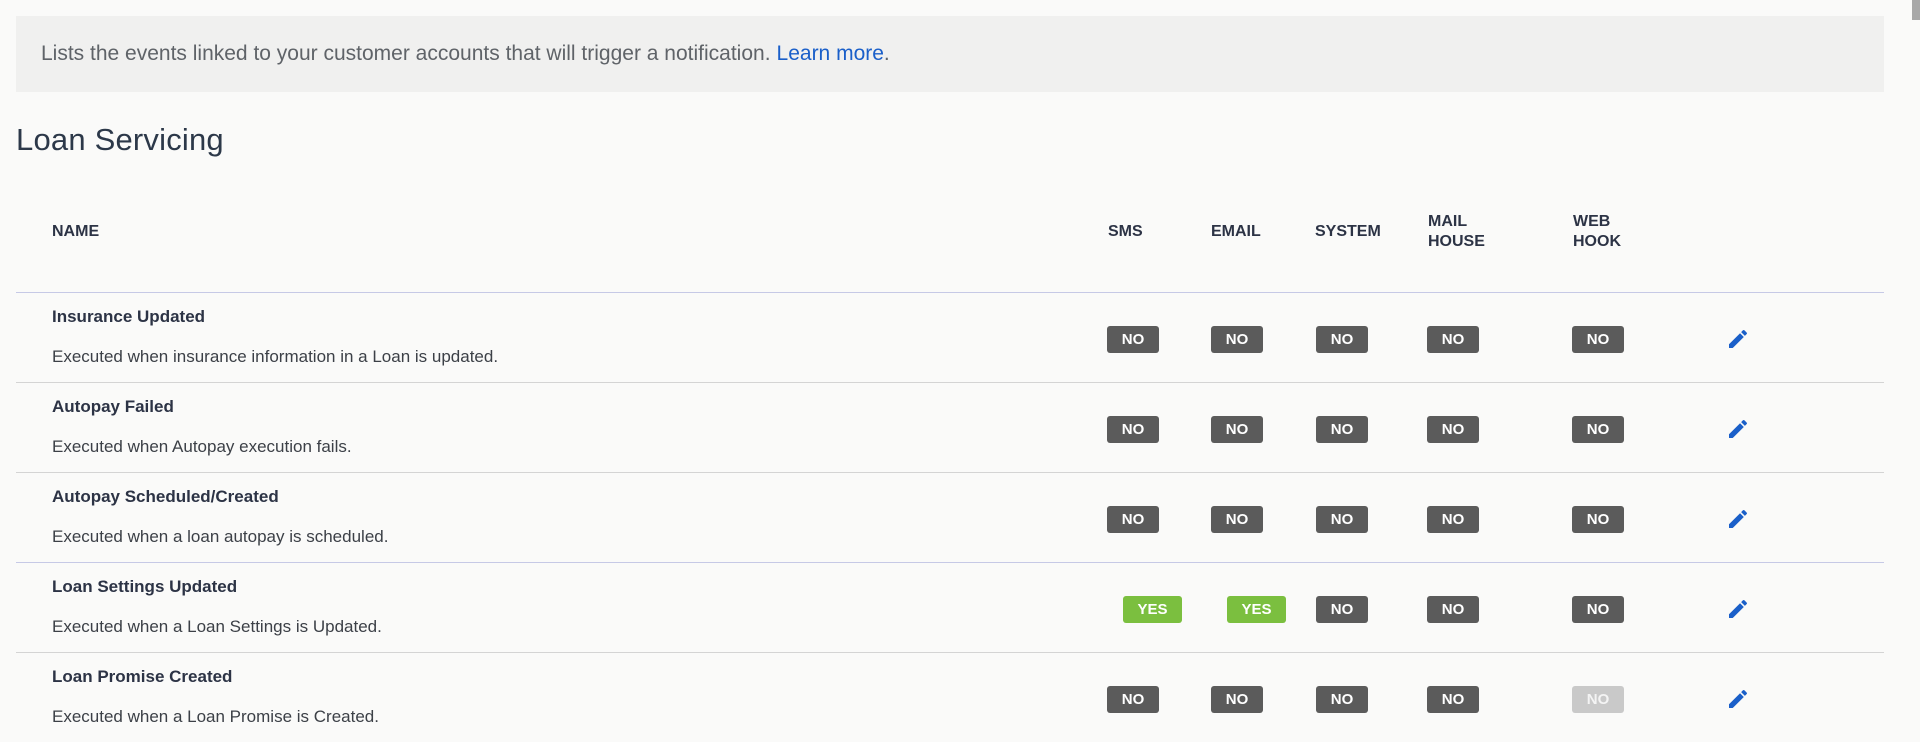 The image size is (1920, 742). Describe the element at coordinates (830, 54) in the screenshot. I see `learn-more-link: Learn more` at that location.